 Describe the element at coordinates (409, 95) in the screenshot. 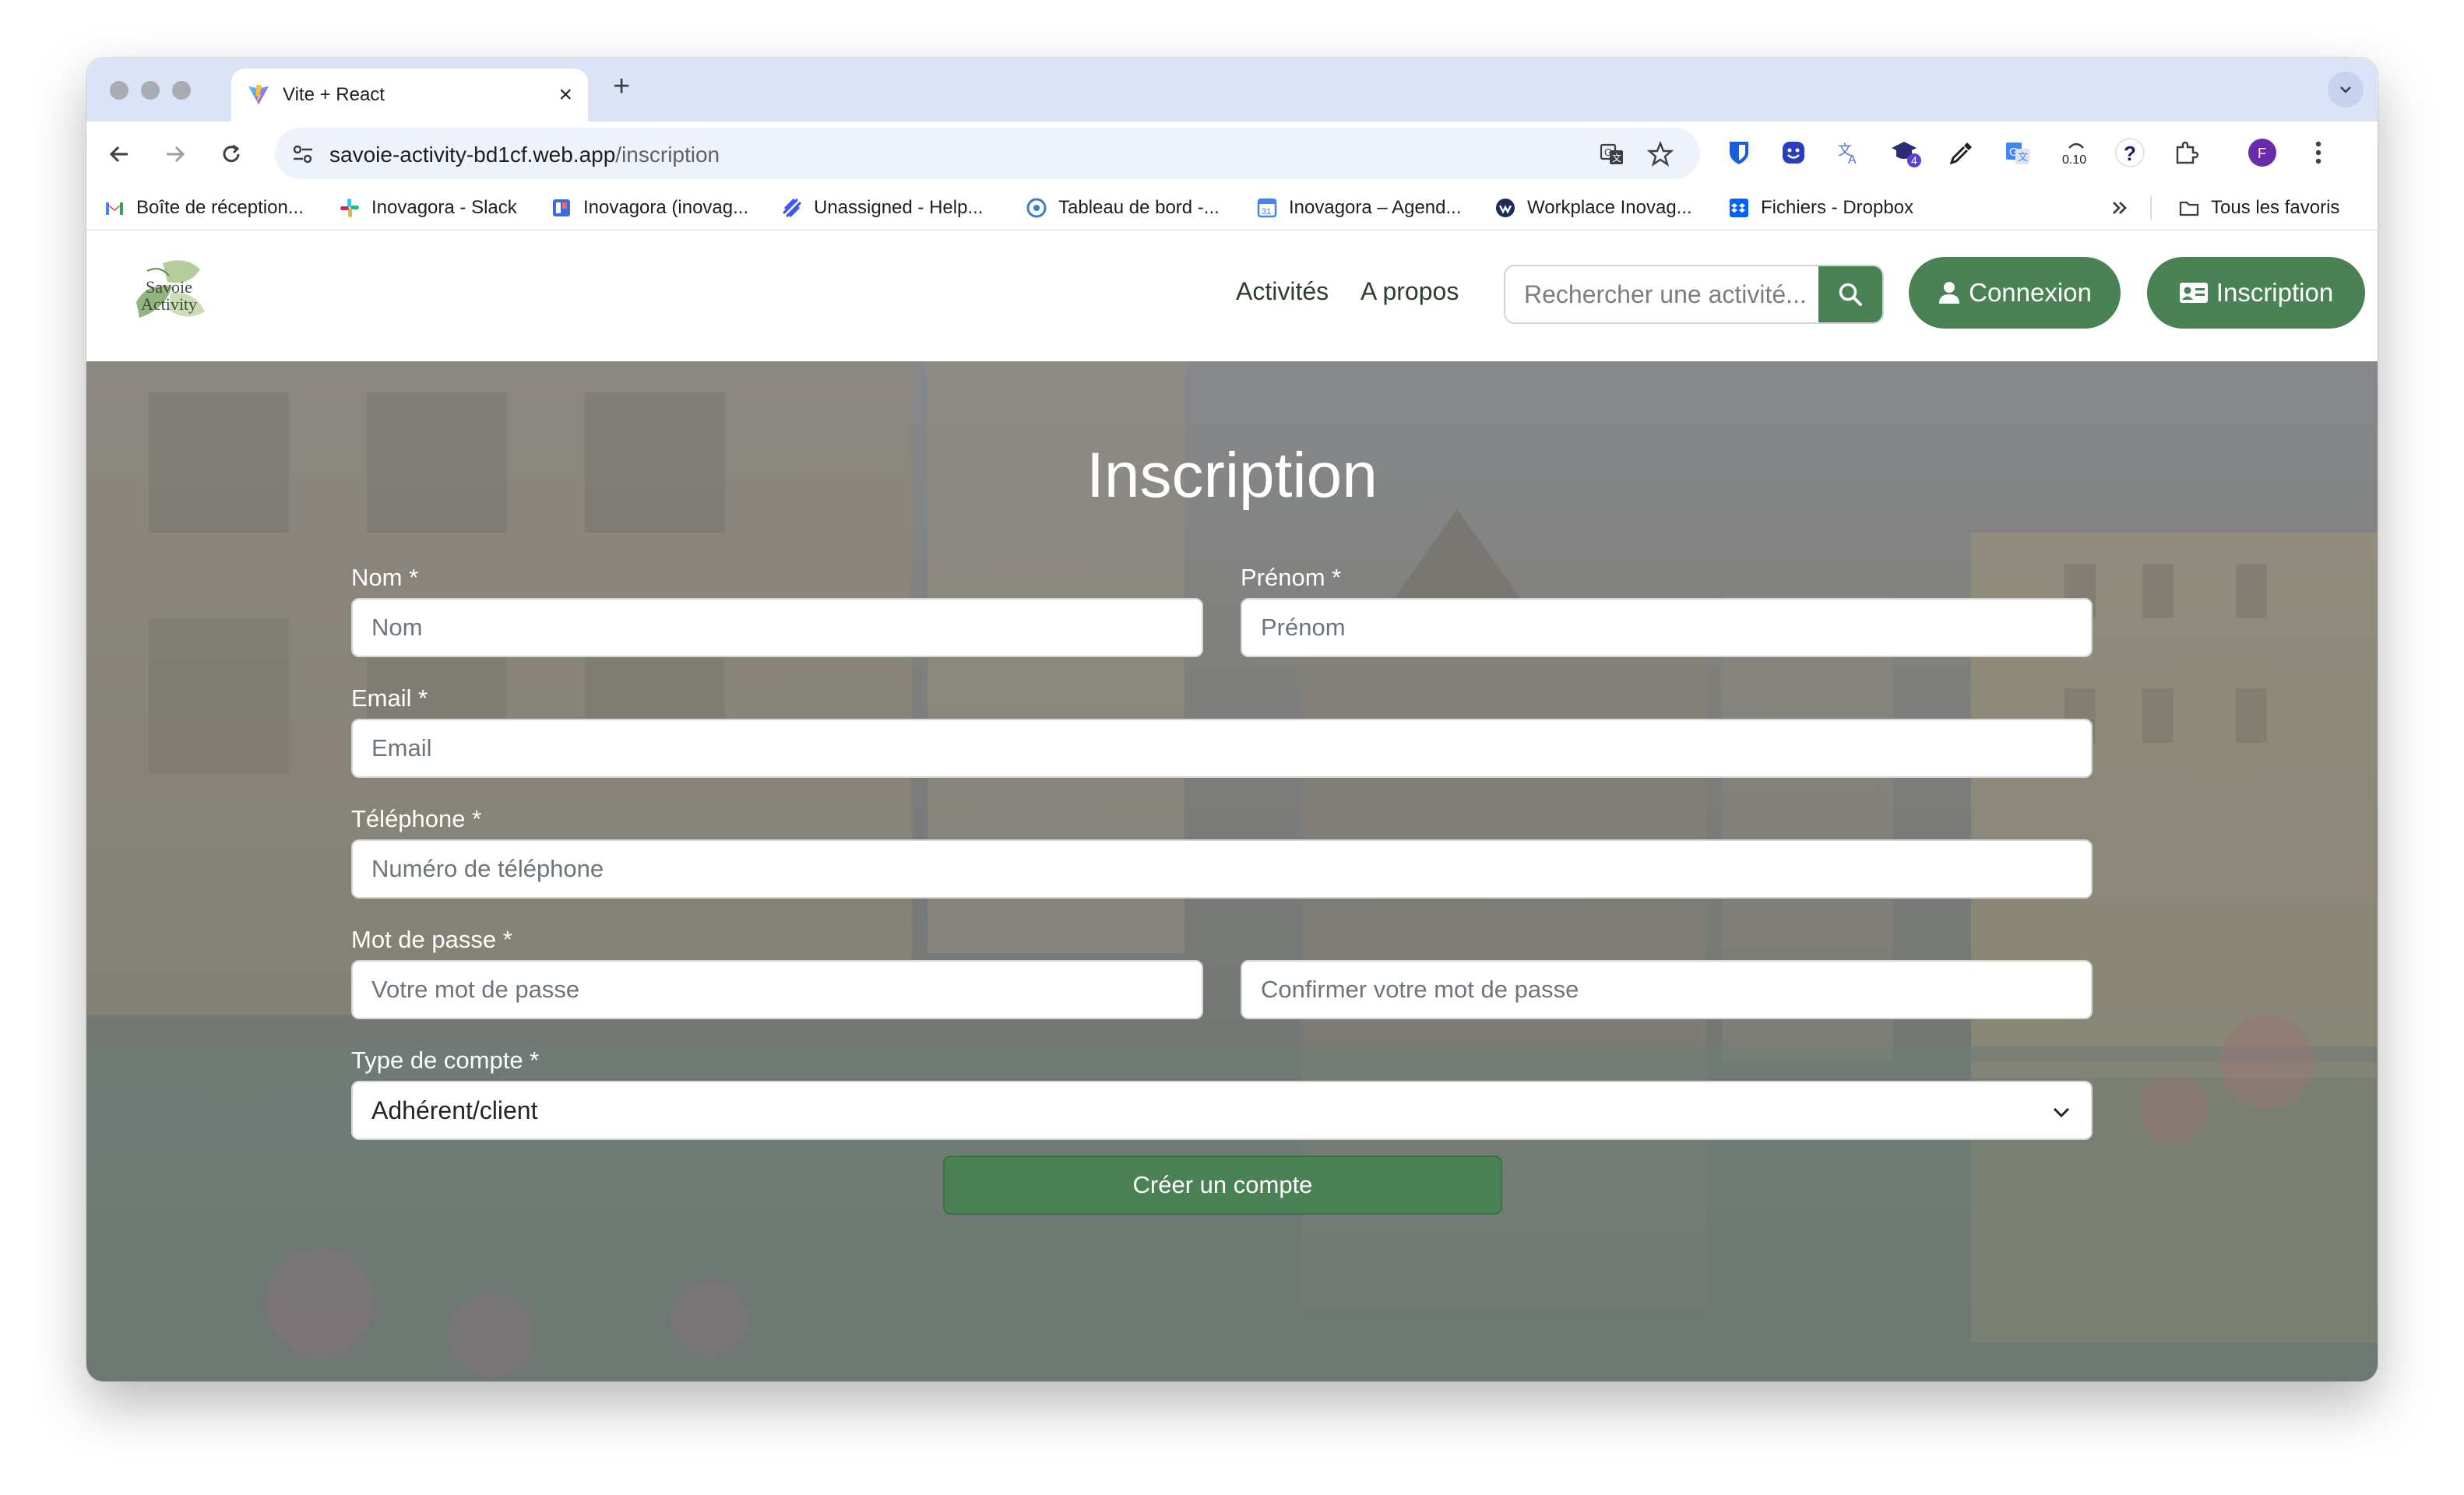

I see `active-tab: Vite + React ×` at that location.